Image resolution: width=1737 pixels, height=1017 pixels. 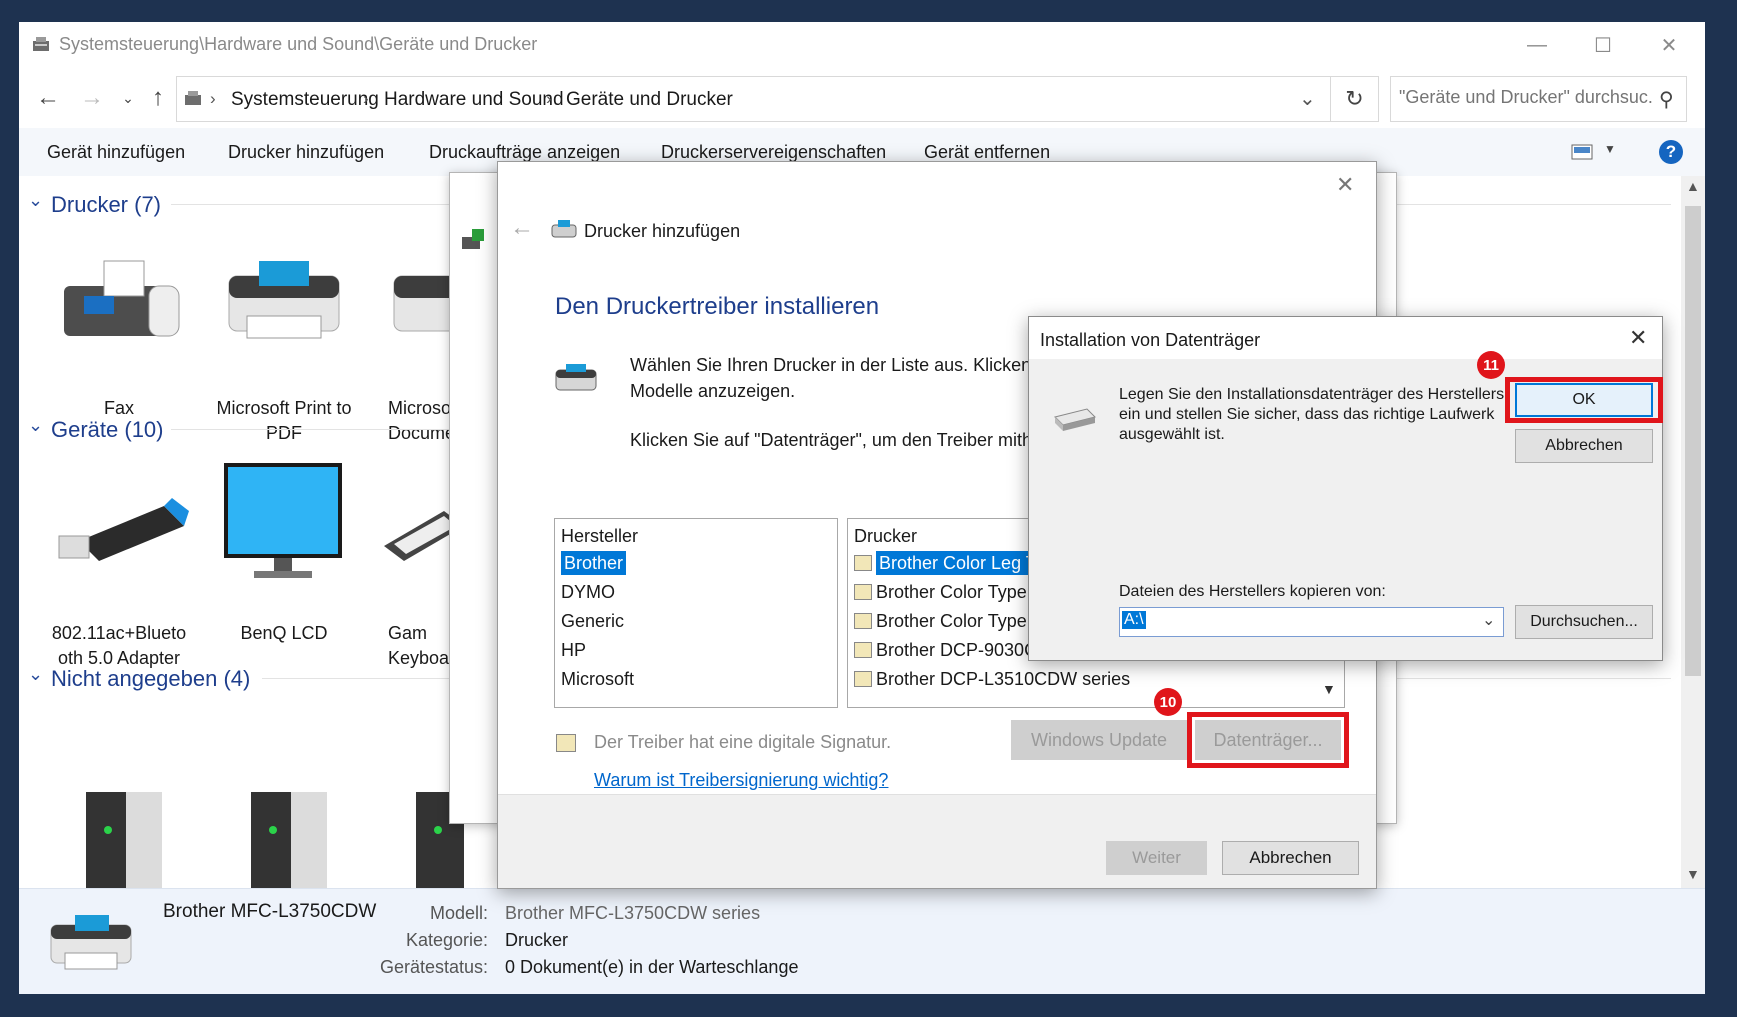 I want to click on address-dropdown-icon: ⌄, so click(x=1307, y=98).